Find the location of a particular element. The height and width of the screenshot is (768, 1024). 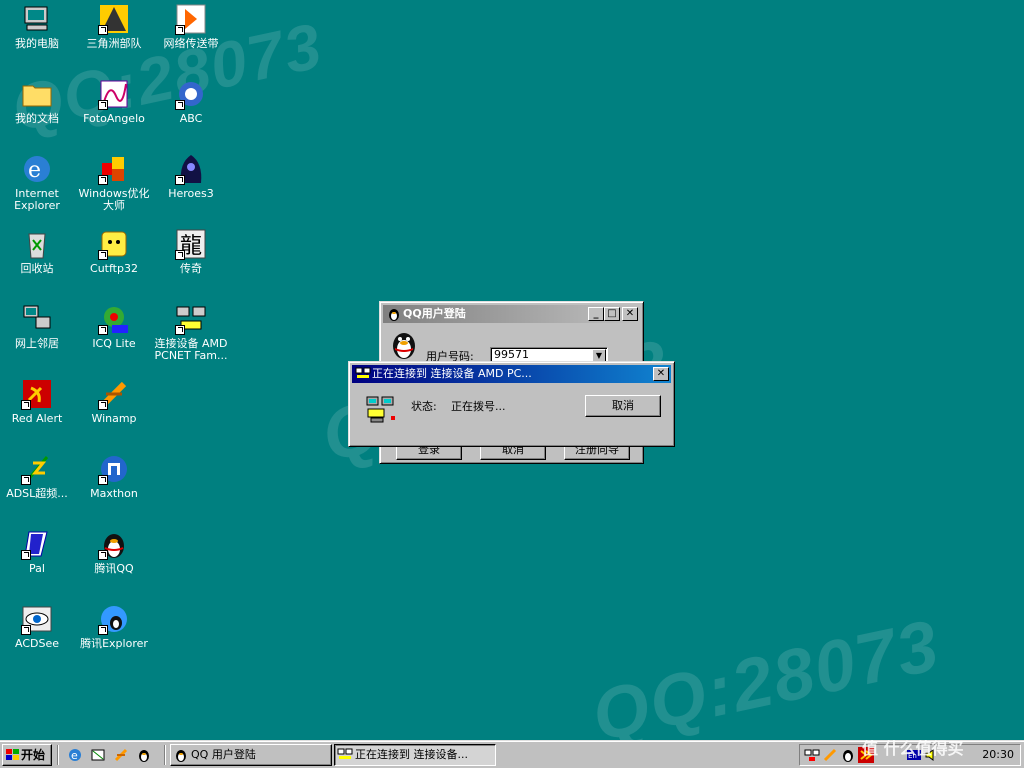

maximize-button: □ is located at coordinates (612, 314).